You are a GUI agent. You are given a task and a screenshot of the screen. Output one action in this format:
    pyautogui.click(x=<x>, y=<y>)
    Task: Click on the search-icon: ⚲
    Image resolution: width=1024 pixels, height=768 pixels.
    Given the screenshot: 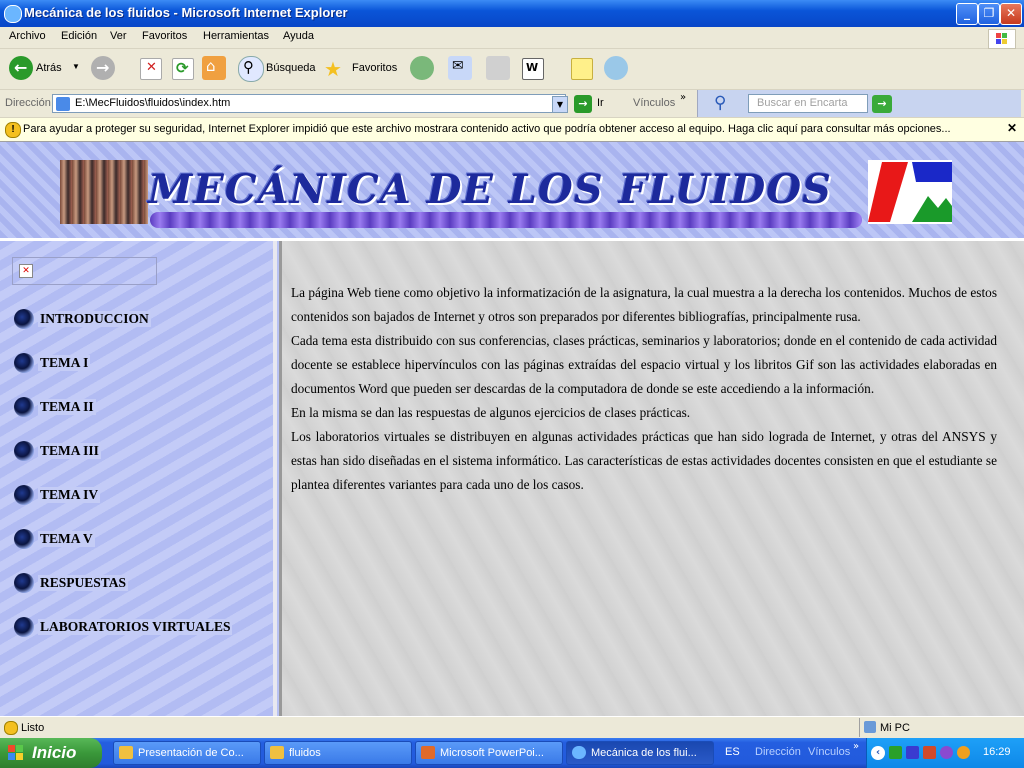 What is the action you would take?
    pyautogui.click(x=251, y=69)
    